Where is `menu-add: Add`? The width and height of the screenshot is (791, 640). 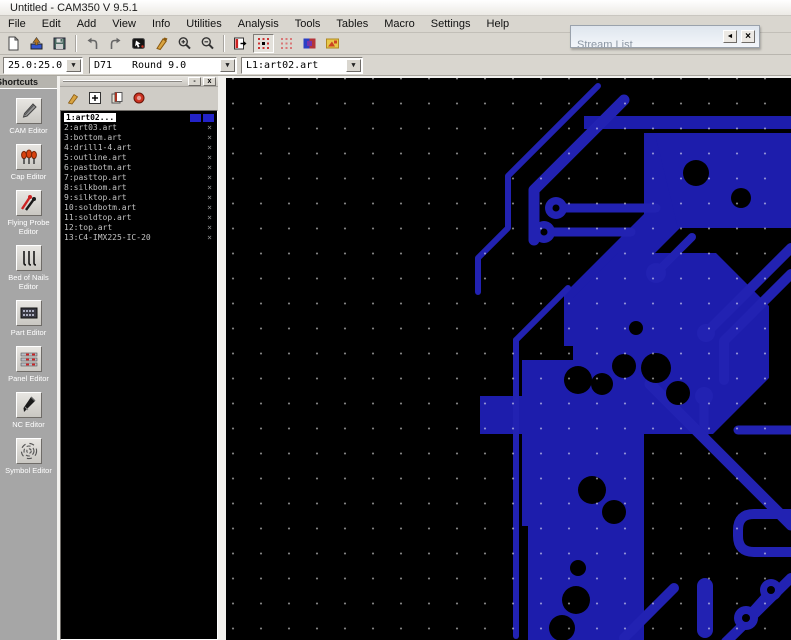
menu-add: Add is located at coordinates (87, 24).